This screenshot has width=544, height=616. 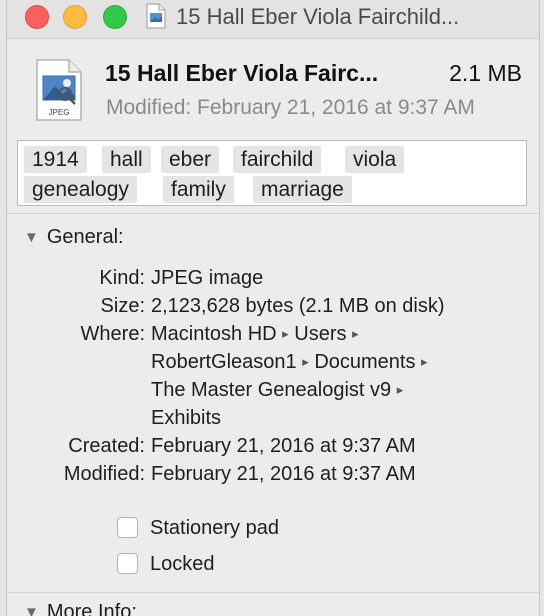 I want to click on size-row: Size: 2,123,628 bytes (2.1 MB on disk), so click(x=273, y=306).